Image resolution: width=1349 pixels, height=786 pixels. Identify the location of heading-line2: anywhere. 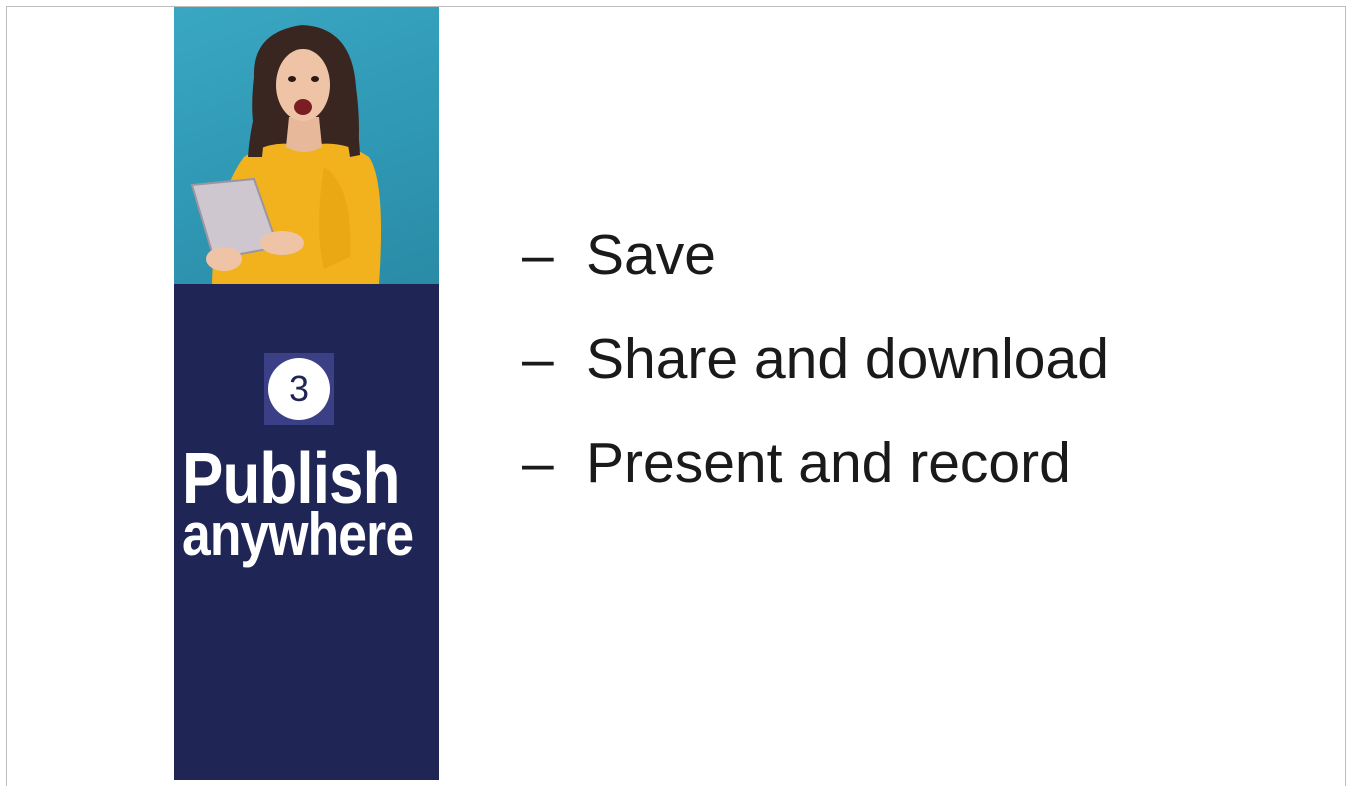
(298, 534).